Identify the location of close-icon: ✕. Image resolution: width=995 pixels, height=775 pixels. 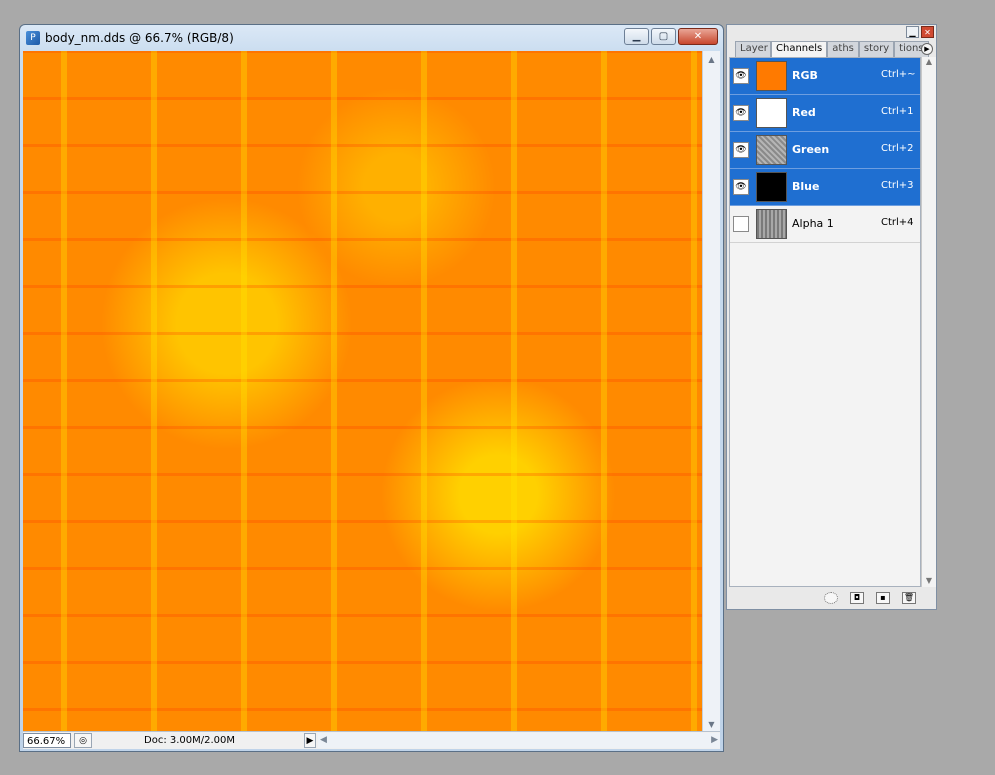
(698, 36).